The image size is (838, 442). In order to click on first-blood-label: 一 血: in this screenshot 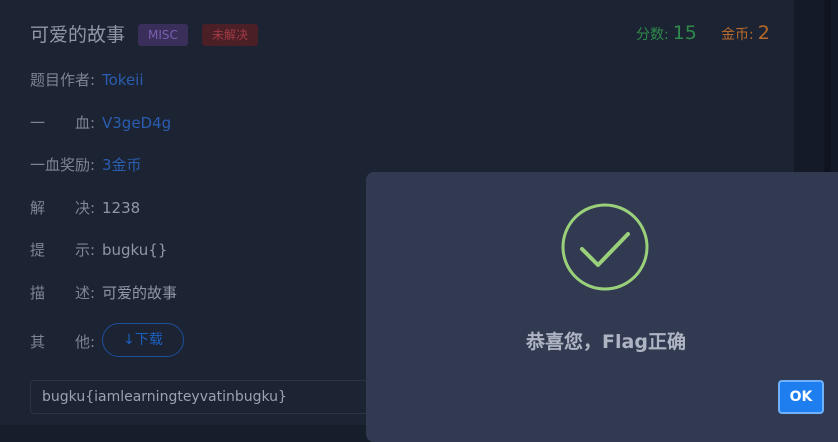, I will do `click(63, 123)`.